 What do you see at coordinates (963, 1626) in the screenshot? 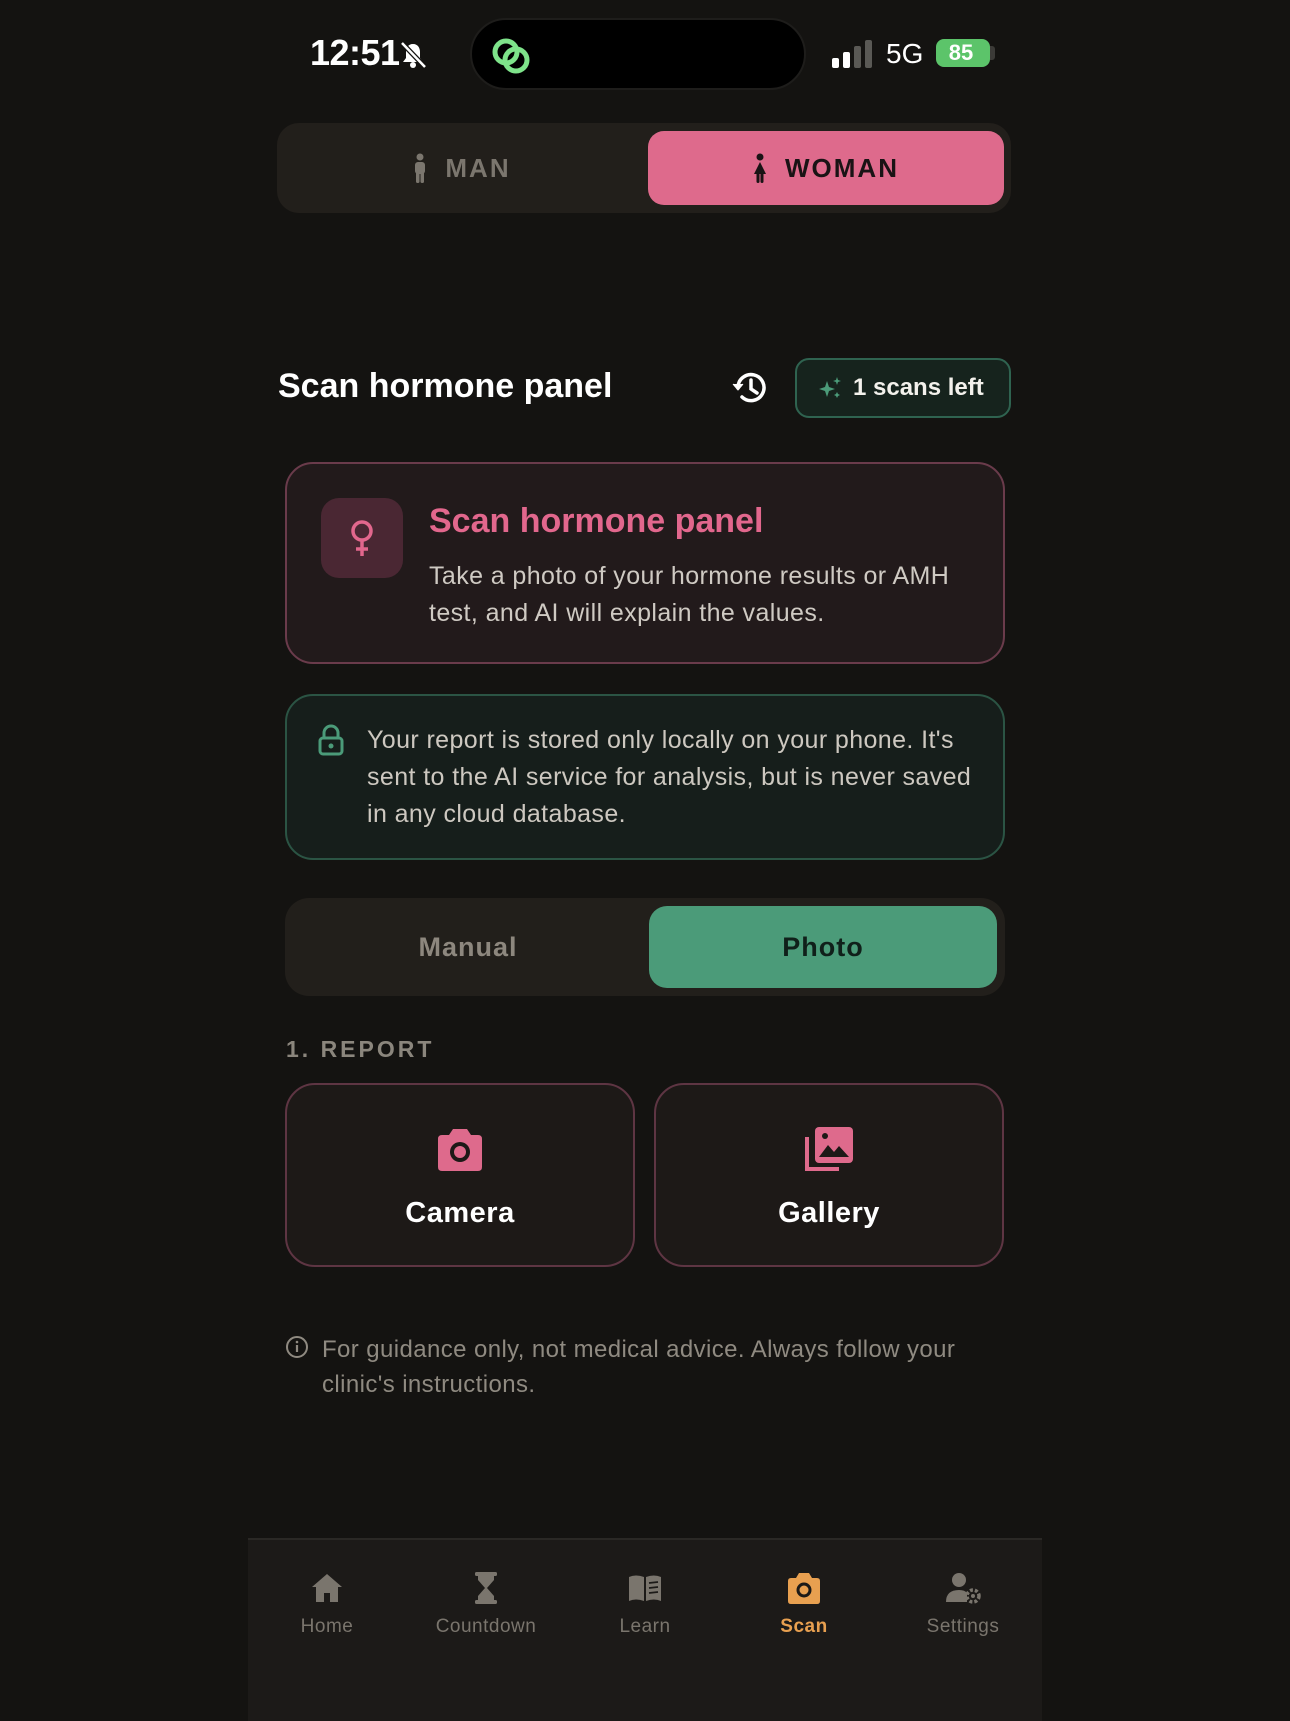
I see `tab-settings-label: Settings` at bounding box center [963, 1626].